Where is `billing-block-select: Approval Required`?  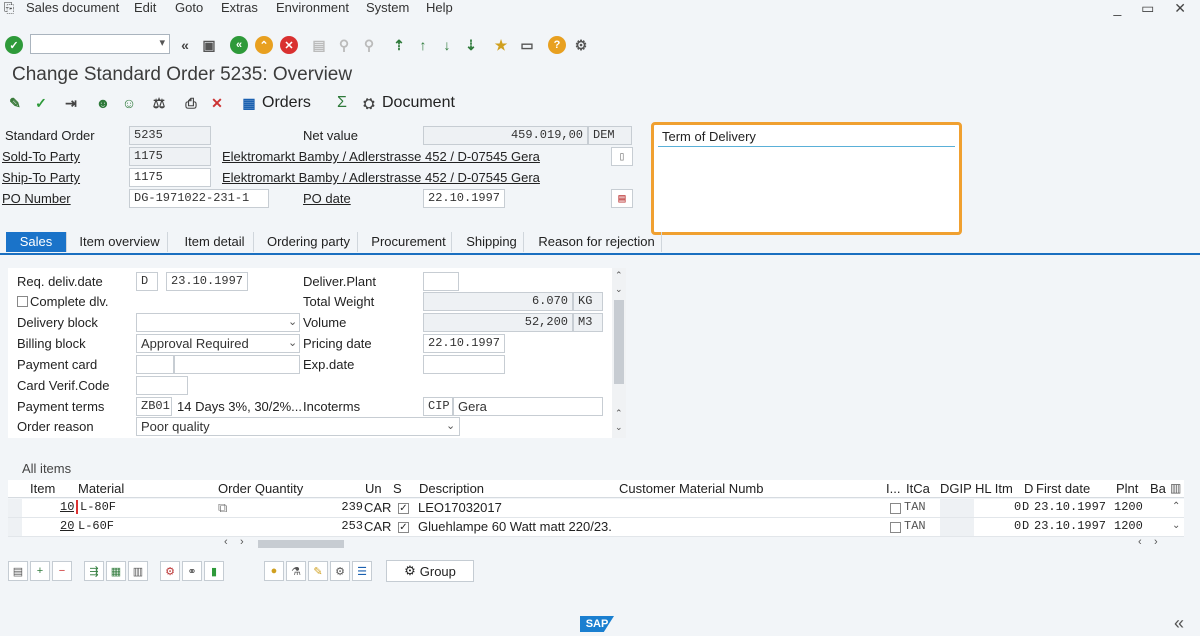 billing-block-select: Approval Required is located at coordinates (218, 343).